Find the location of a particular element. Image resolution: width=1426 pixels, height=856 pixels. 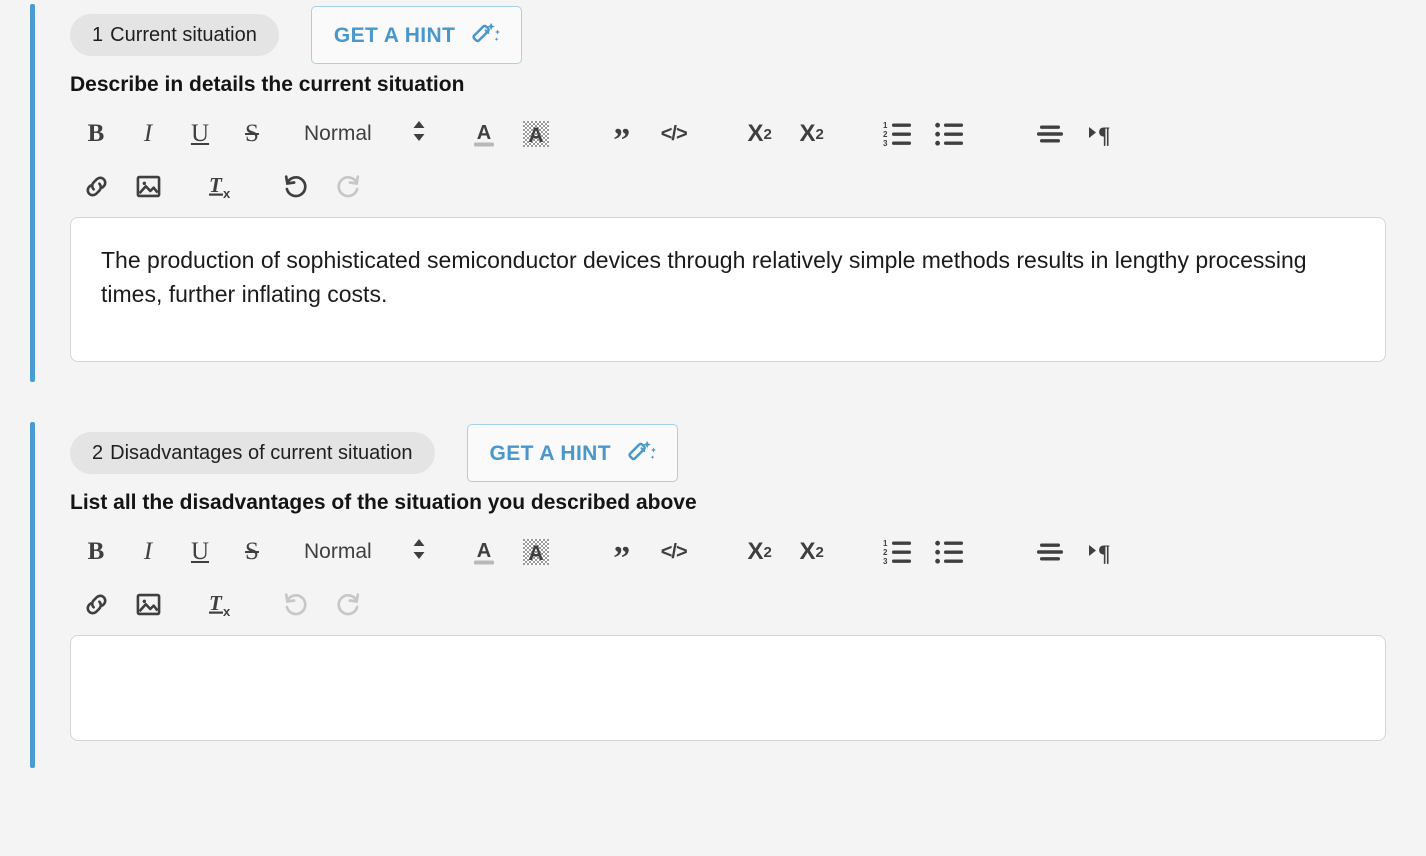

section-title-pill: 2 Disadvantages of current situation is located at coordinates (252, 453).